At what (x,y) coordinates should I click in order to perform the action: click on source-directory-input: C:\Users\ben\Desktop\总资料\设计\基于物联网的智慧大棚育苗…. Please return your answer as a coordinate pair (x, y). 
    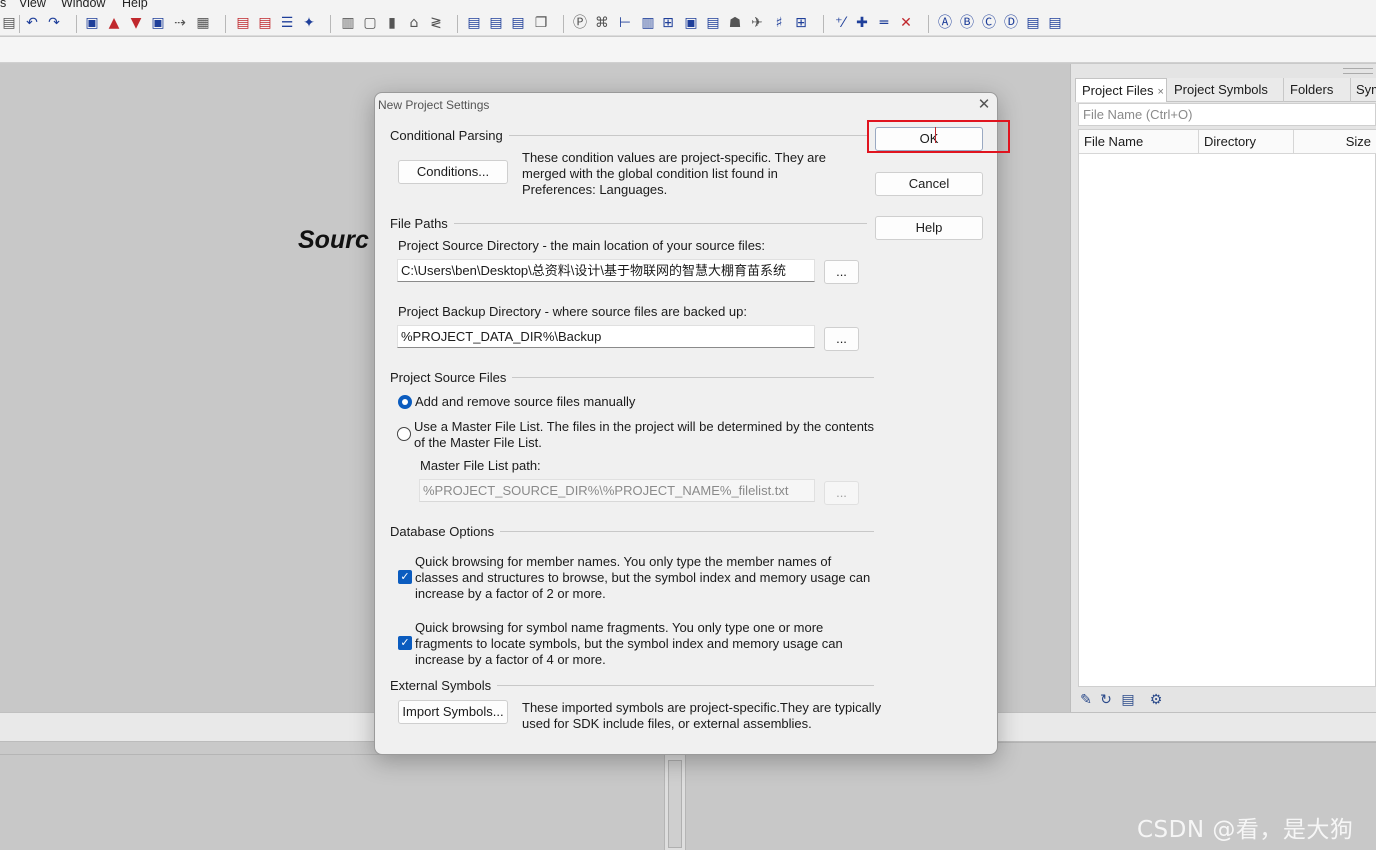
    Looking at the image, I should click on (606, 270).